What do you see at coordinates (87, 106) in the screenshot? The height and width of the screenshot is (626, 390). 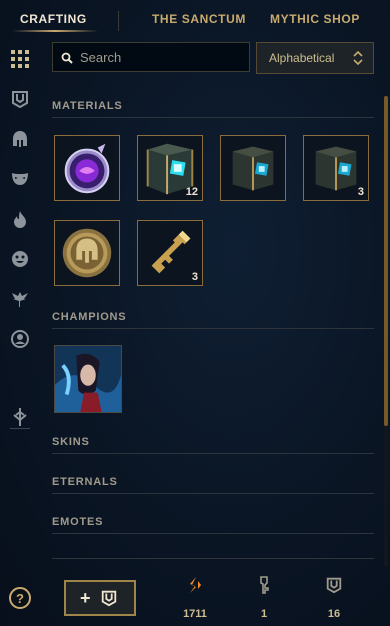 I see `section-materials: MATERIALS` at bounding box center [87, 106].